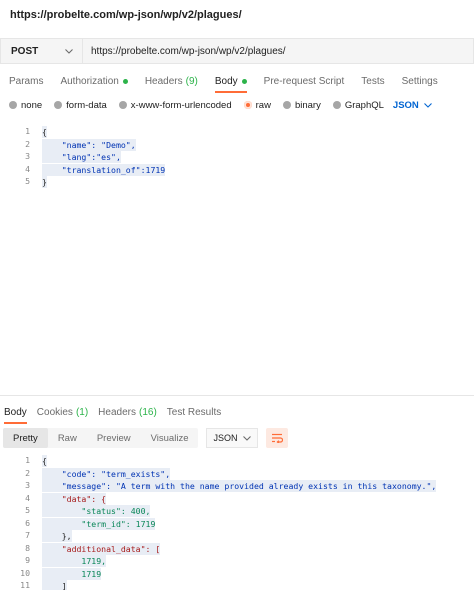 The height and width of the screenshot is (590, 474). I want to click on code-line: 9 1719,, so click(237, 561).